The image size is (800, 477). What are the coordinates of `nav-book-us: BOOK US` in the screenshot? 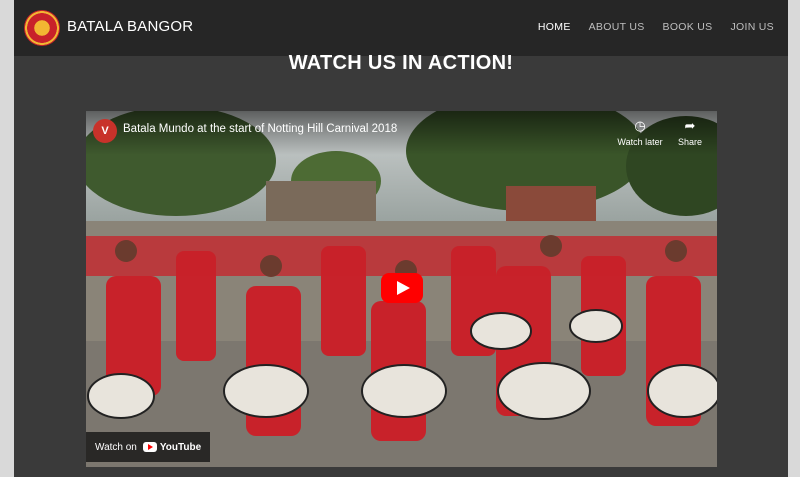 It's located at (688, 27).